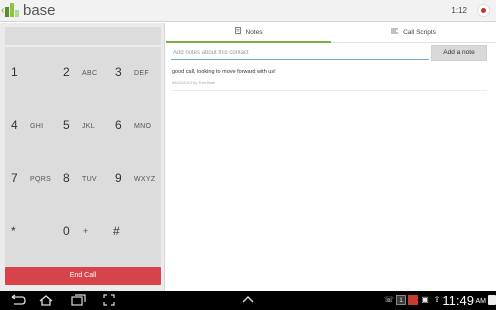  Describe the element at coordinates (118, 125) in the screenshot. I see `key-digit: 6` at that location.